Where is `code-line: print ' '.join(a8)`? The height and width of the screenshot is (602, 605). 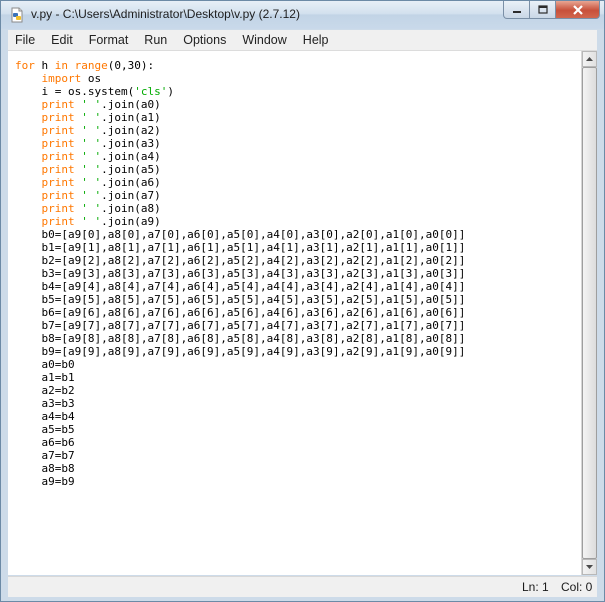 code-line: print ' '.join(a8) is located at coordinates (240, 208).